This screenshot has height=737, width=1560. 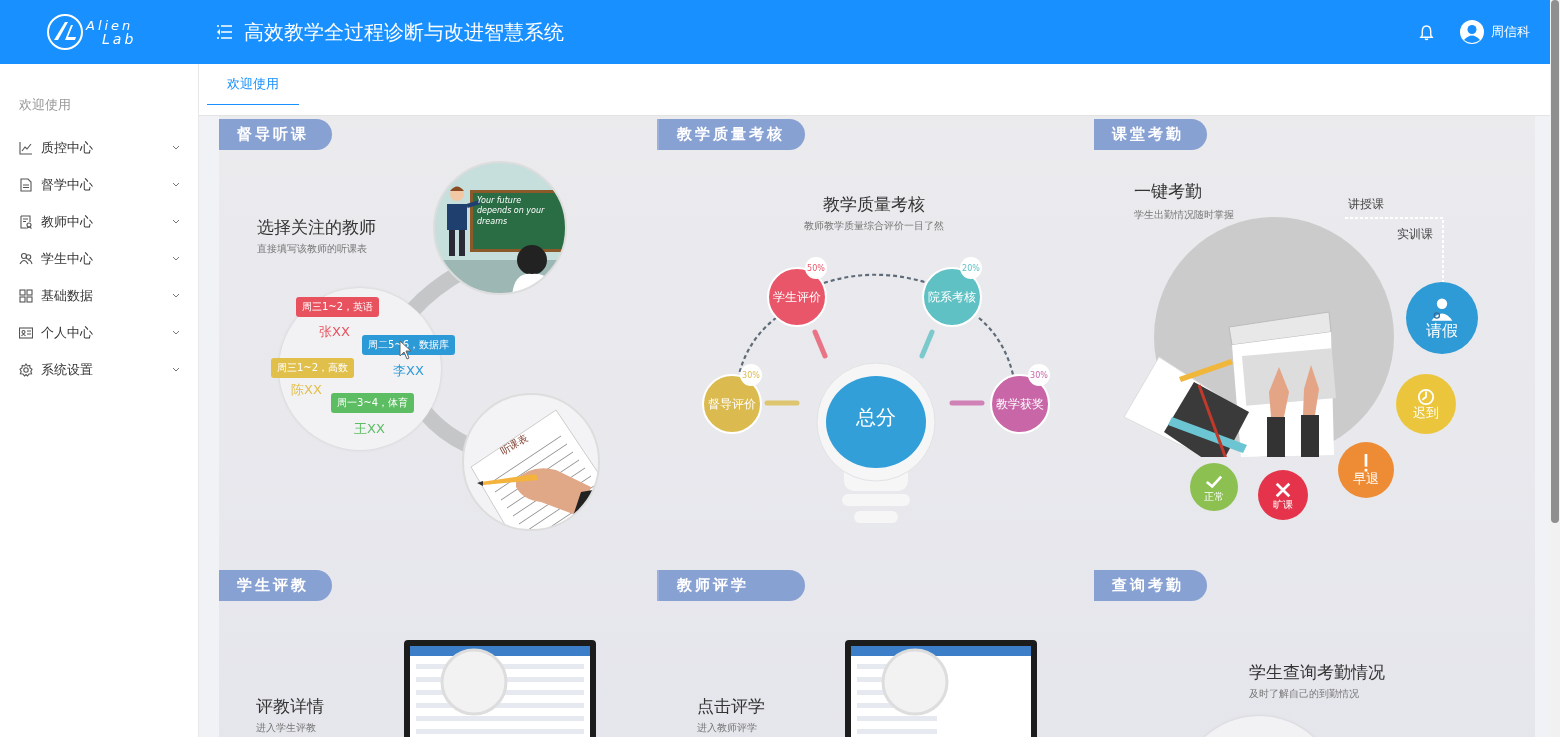 I want to click on menu-fold-icon, so click(x=224, y=32).